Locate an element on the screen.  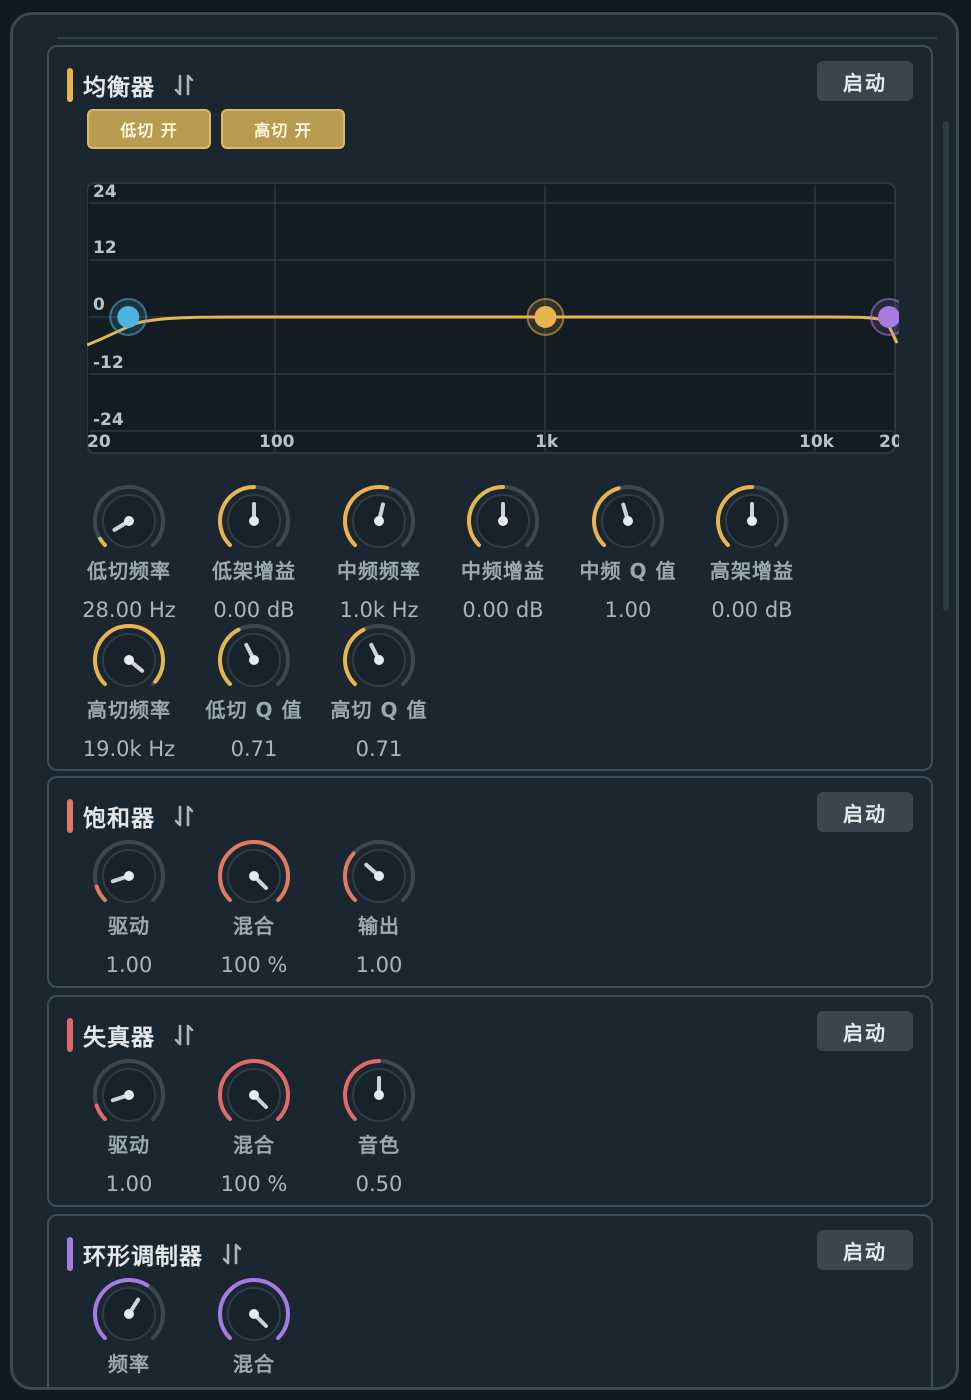
knob-label: 高架增益 is located at coordinates (752, 571).